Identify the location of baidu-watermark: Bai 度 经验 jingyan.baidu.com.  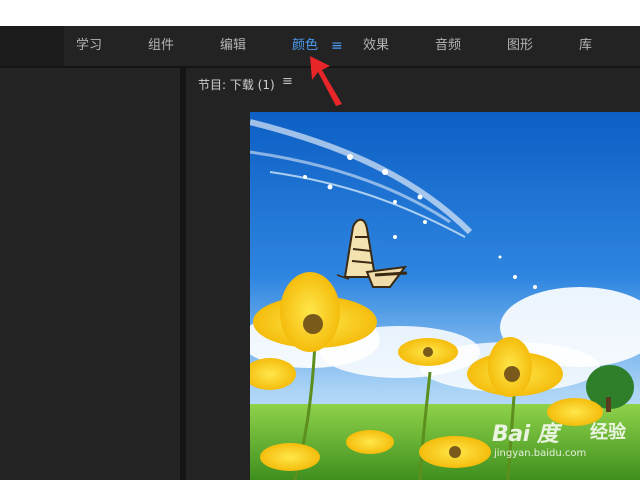
(566, 440).